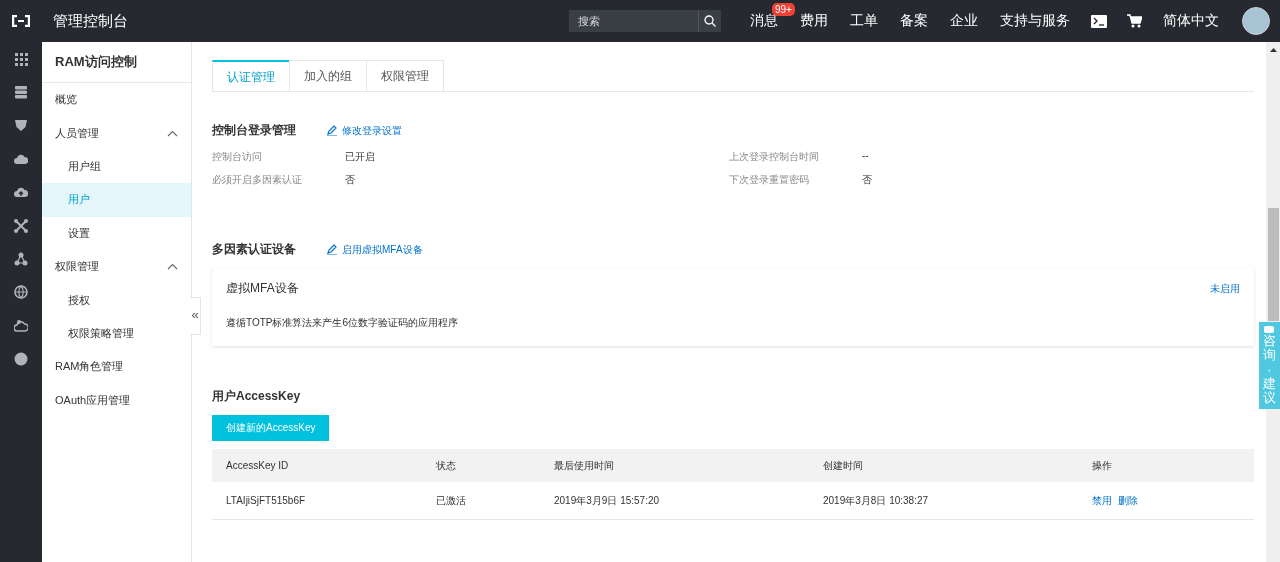  I want to click on table-cell-text: 2019年3月9日 15:57:20, so click(607, 500).